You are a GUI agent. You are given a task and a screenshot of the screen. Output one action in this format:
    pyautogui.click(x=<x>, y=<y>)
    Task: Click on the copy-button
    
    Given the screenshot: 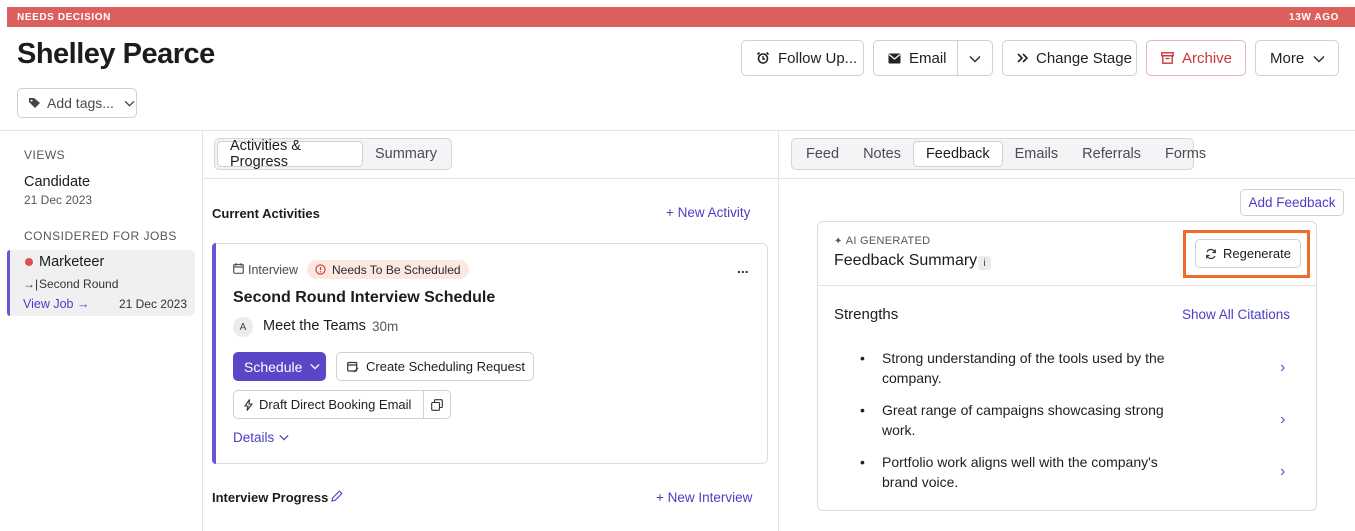 What is the action you would take?
    pyautogui.click(x=437, y=404)
    